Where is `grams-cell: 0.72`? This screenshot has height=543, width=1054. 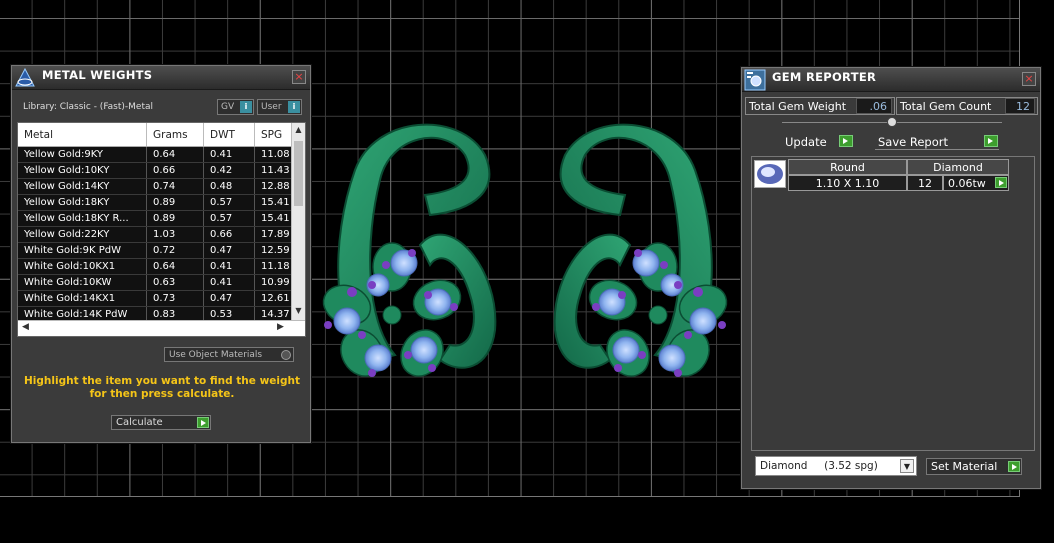
grams-cell: 0.72 is located at coordinates (175, 250).